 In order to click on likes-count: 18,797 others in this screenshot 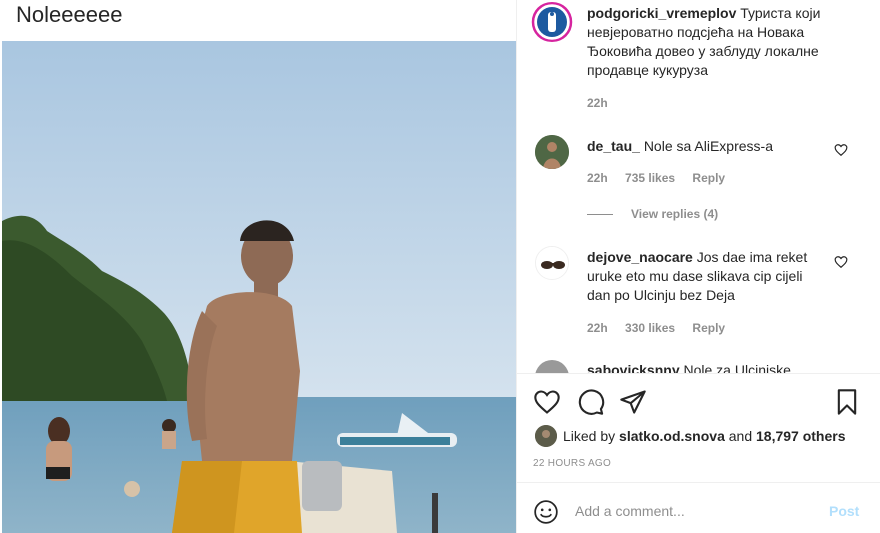, I will do `click(801, 436)`.